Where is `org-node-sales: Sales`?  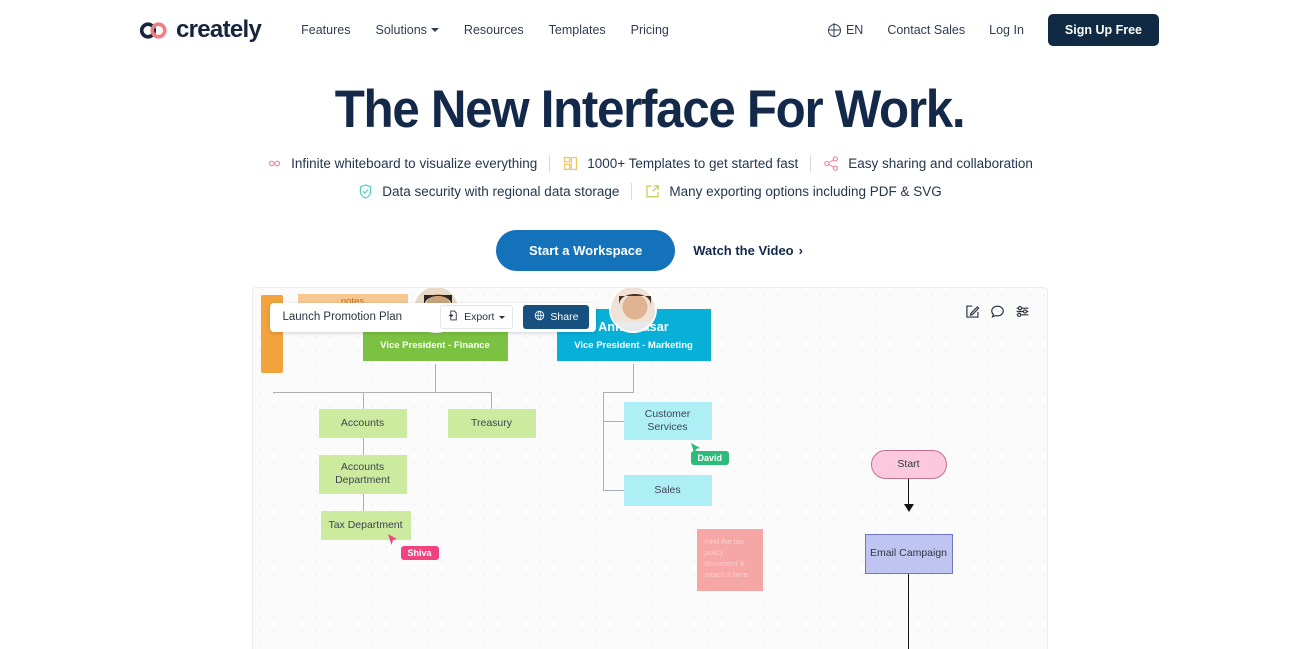 org-node-sales: Sales is located at coordinates (667, 490).